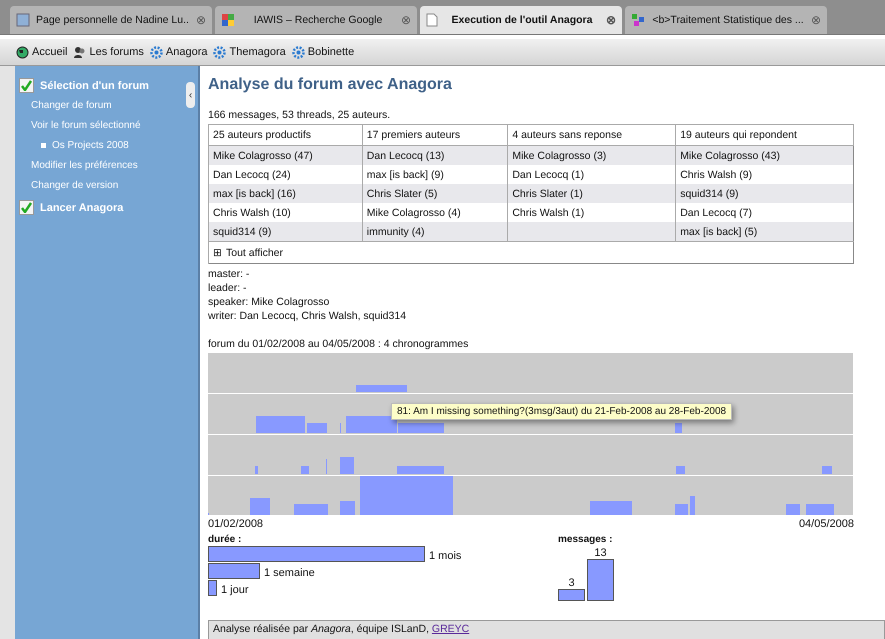 Image resolution: width=885 pixels, height=639 pixels. Describe the element at coordinates (592, 212) in the screenshot. I see `table-cell: Chris Walsh (1)` at that location.